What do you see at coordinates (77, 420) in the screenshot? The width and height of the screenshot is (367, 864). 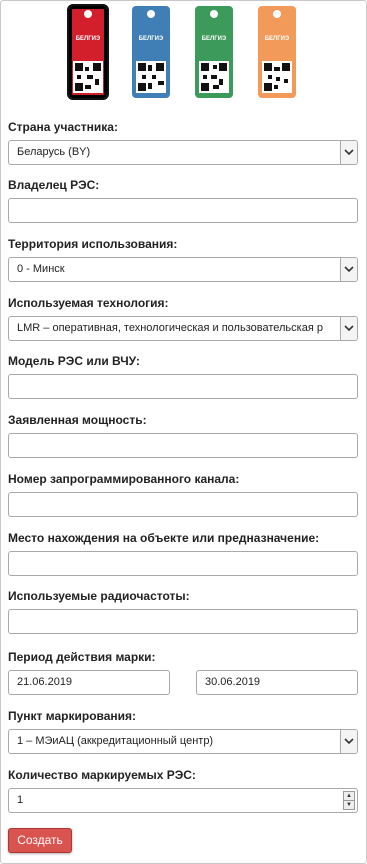 I see `power-label: Заявленная мощность:` at bounding box center [77, 420].